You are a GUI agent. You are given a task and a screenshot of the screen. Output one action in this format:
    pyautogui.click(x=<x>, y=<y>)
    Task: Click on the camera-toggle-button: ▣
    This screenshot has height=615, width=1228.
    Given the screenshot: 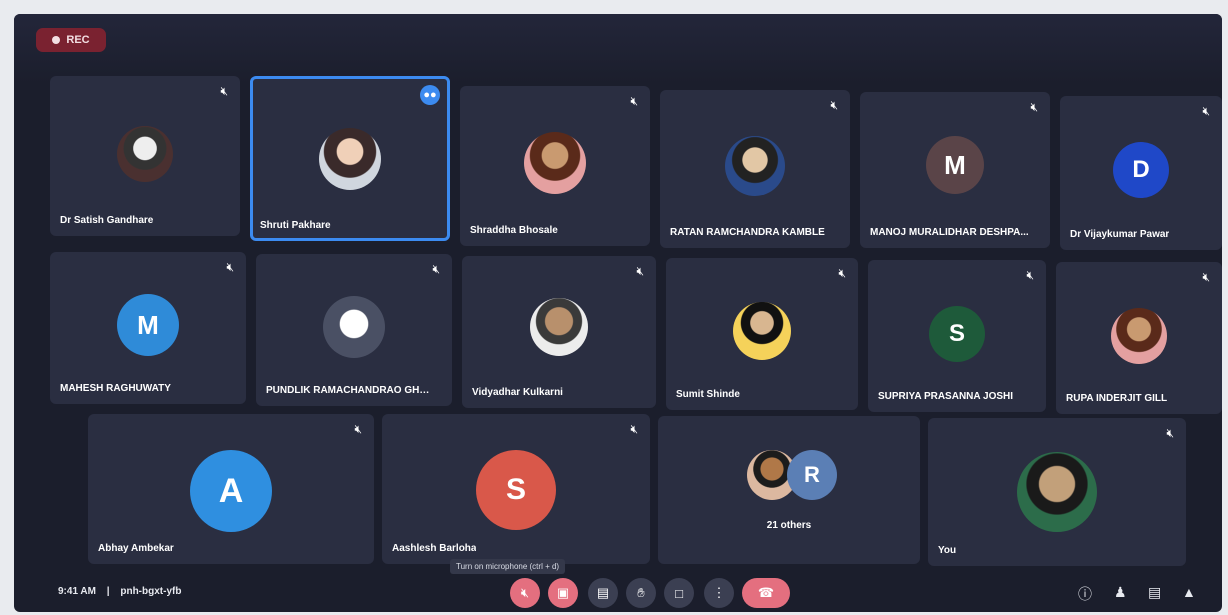 What is the action you would take?
    pyautogui.click(x=563, y=593)
    